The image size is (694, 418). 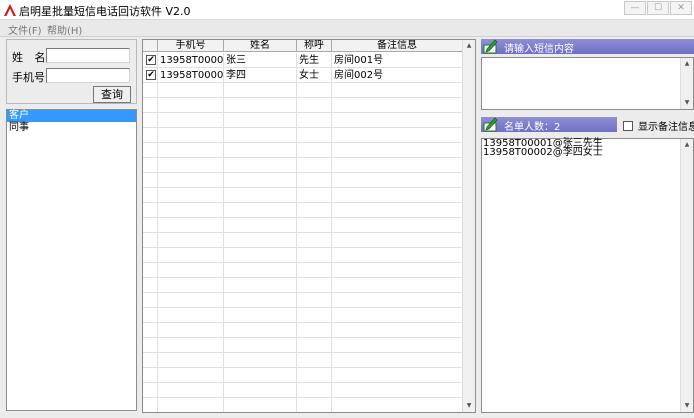 I want to click on scroll-down-icon: ▼, so click(x=469, y=406).